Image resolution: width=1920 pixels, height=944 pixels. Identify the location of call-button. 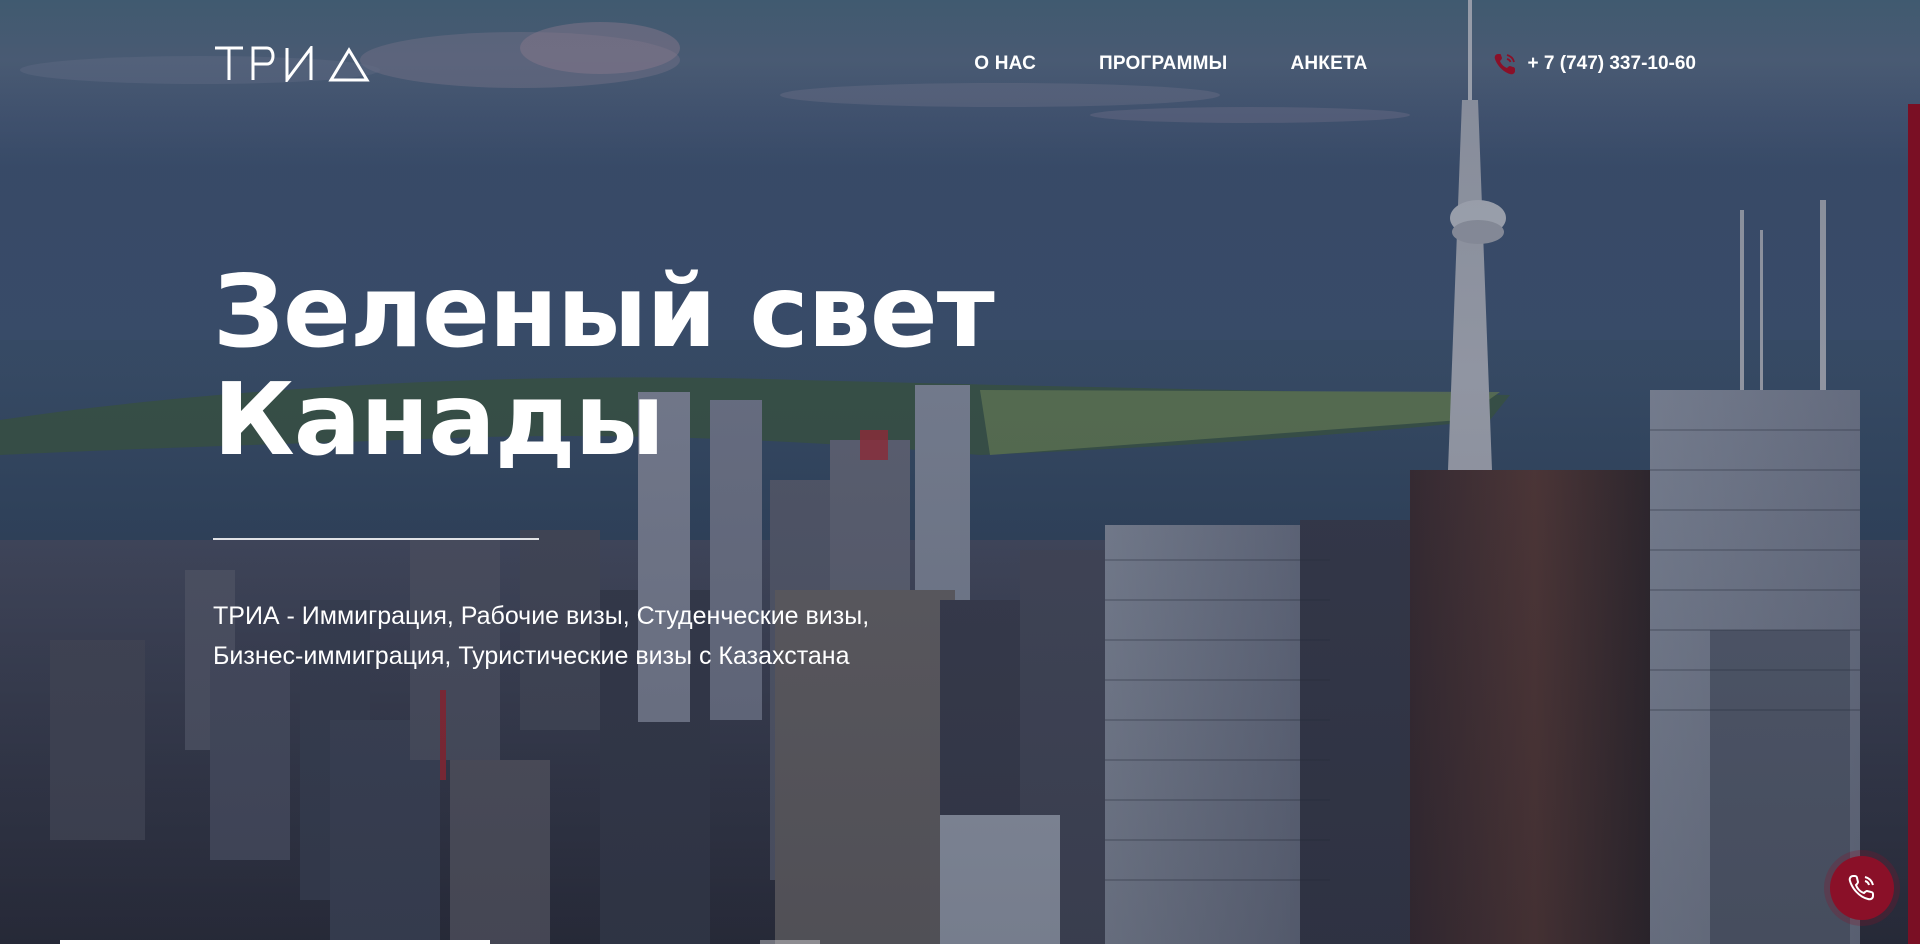
(1862, 888).